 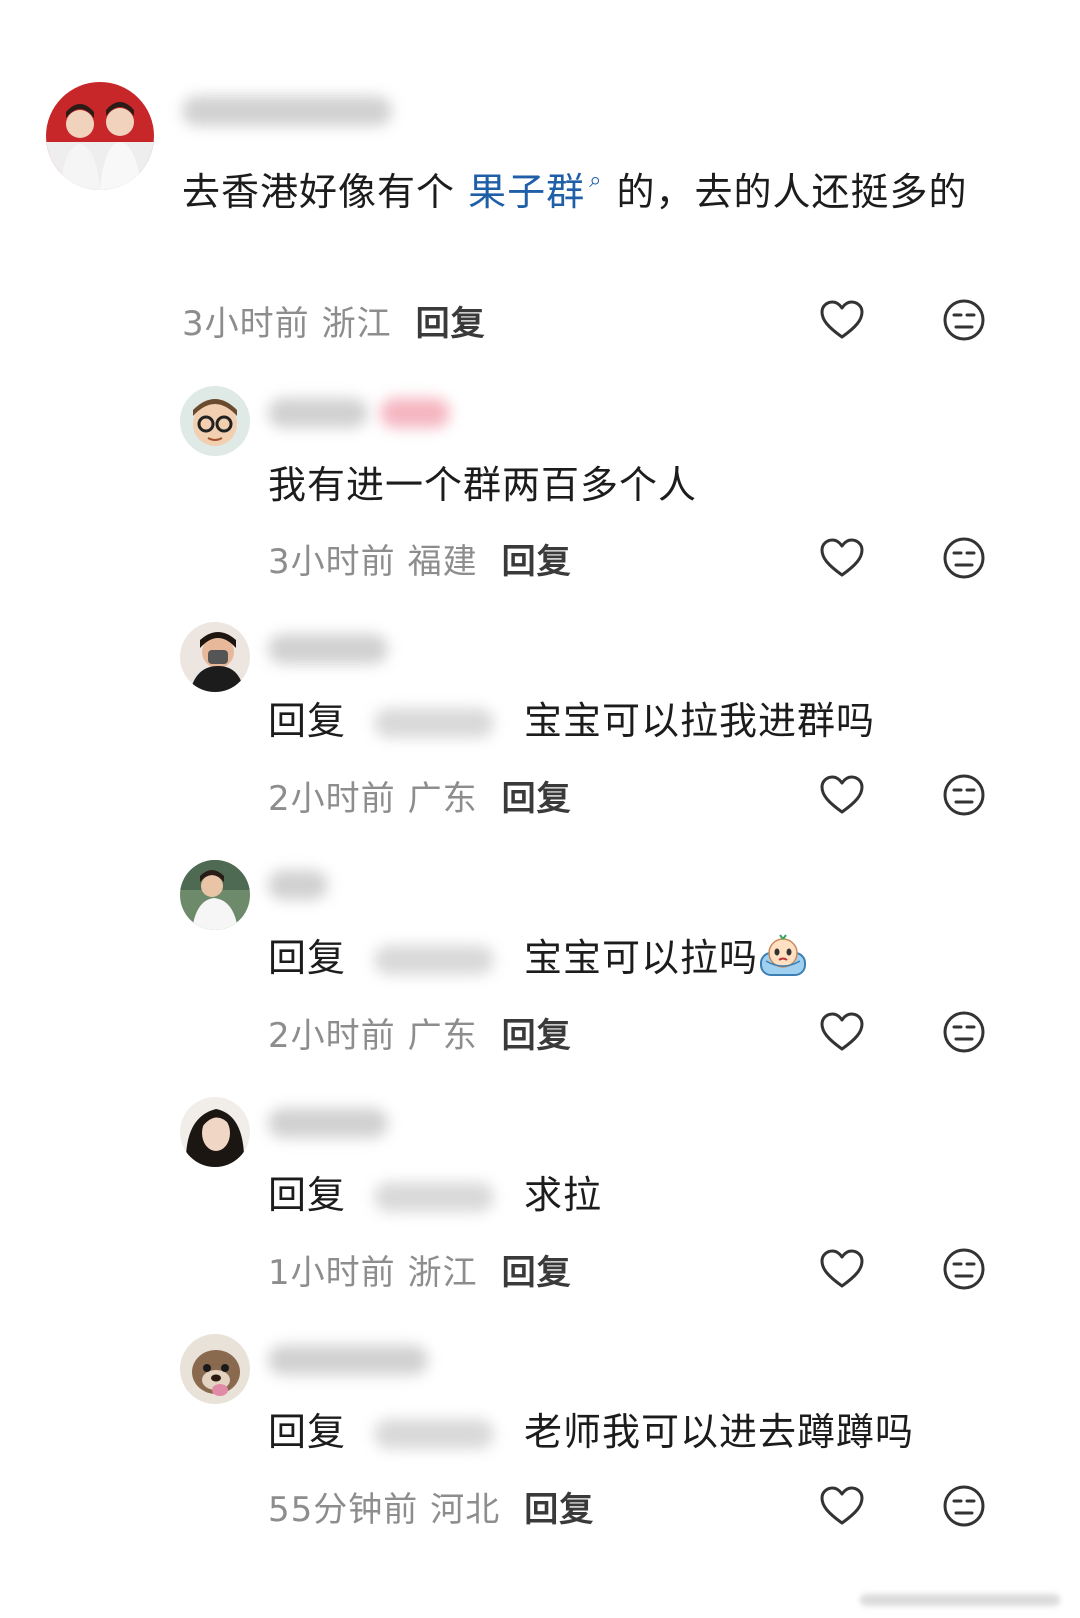 I want to click on user-badge-blurred, so click(x=415, y=413).